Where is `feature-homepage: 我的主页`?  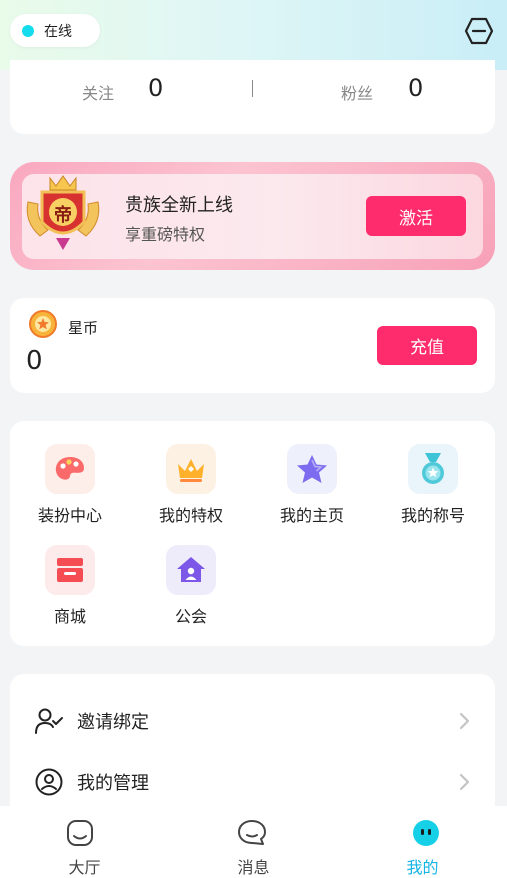
feature-homepage: 我的主页 is located at coordinates (312, 485).